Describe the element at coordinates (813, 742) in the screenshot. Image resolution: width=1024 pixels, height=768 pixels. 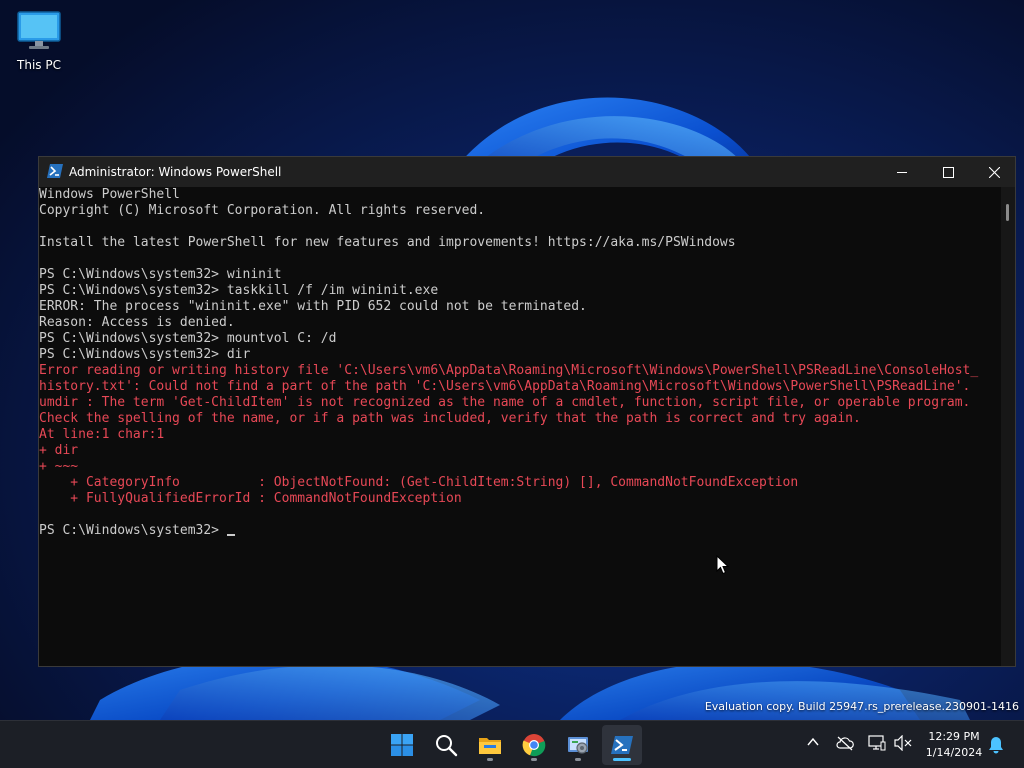
I see `chevron-up-icon` at that location.